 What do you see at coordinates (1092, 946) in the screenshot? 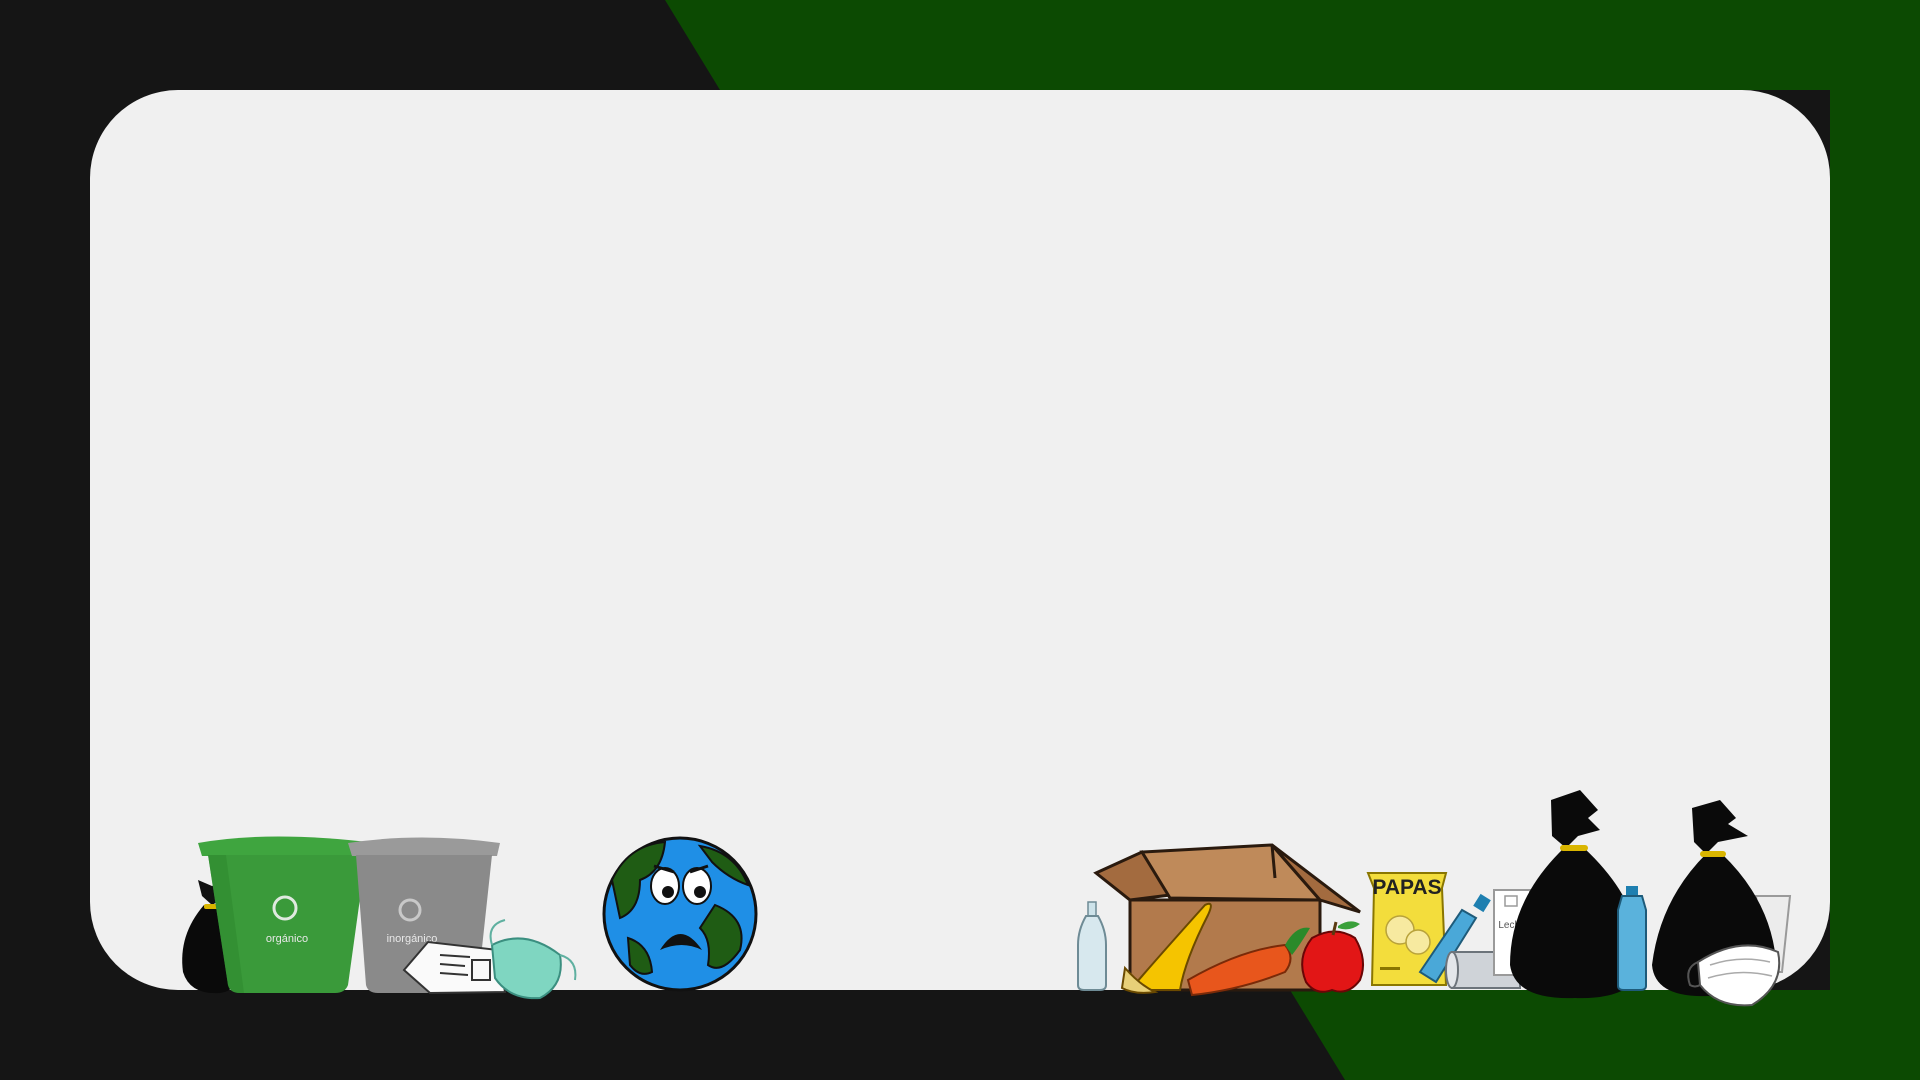
I see `glass-bottle-icon` at bounding box center [1092, 946].